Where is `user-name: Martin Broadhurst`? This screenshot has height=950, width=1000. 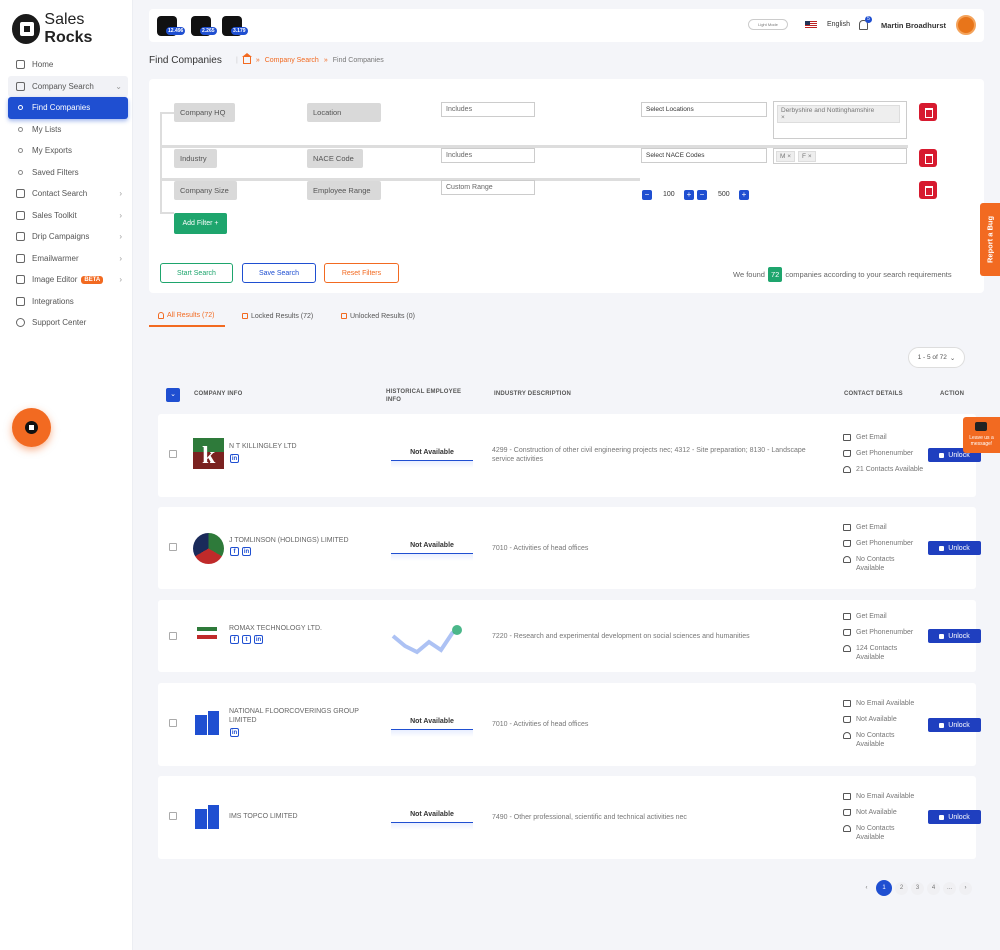
user-name: Martin Broadhurst is located at coordinates (913, 25).